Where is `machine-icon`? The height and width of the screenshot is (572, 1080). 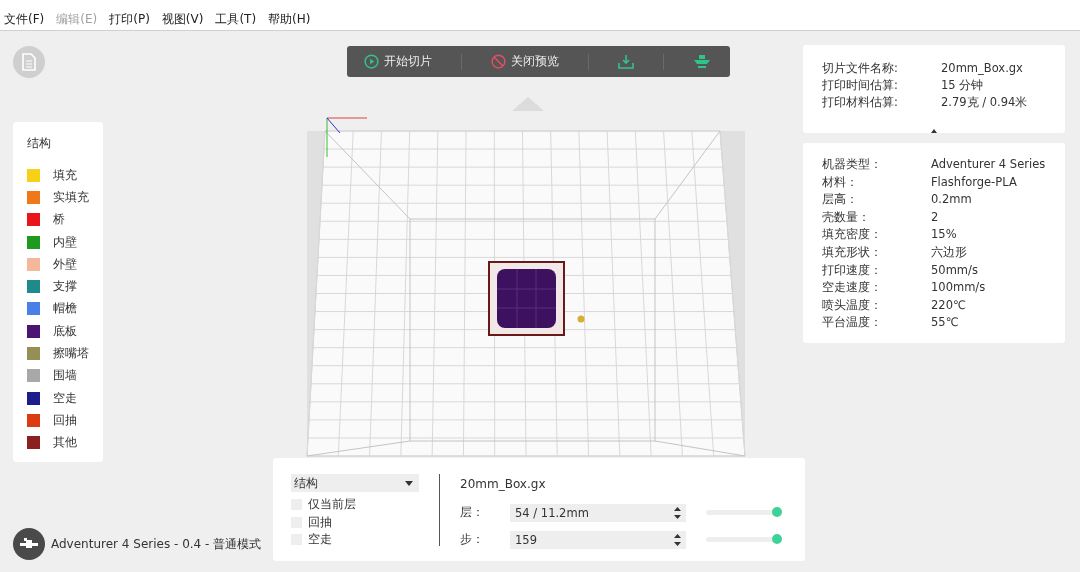 machine-icon is located at coordinates (29, 544).